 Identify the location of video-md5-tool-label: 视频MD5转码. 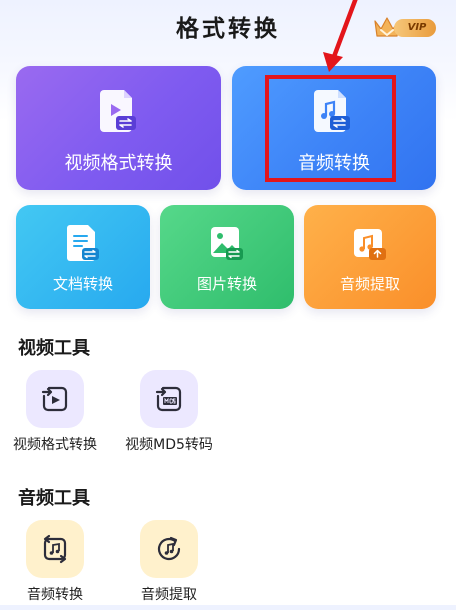
(169, 445).